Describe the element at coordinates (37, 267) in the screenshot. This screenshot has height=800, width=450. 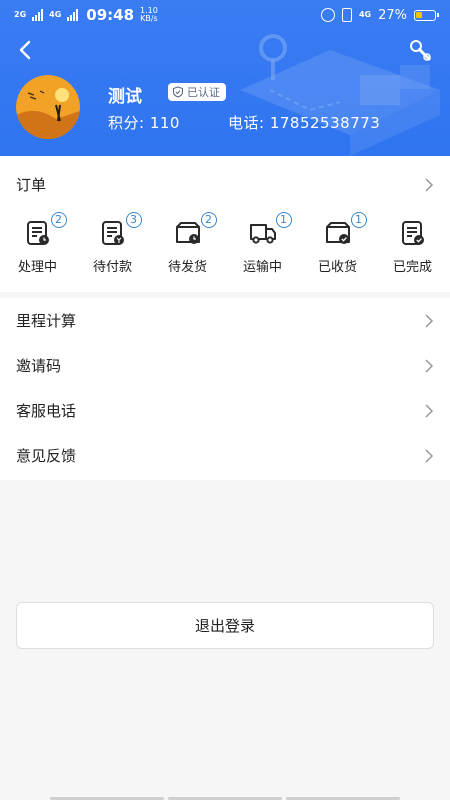
I see `order-status-label: 处理中` at that location.